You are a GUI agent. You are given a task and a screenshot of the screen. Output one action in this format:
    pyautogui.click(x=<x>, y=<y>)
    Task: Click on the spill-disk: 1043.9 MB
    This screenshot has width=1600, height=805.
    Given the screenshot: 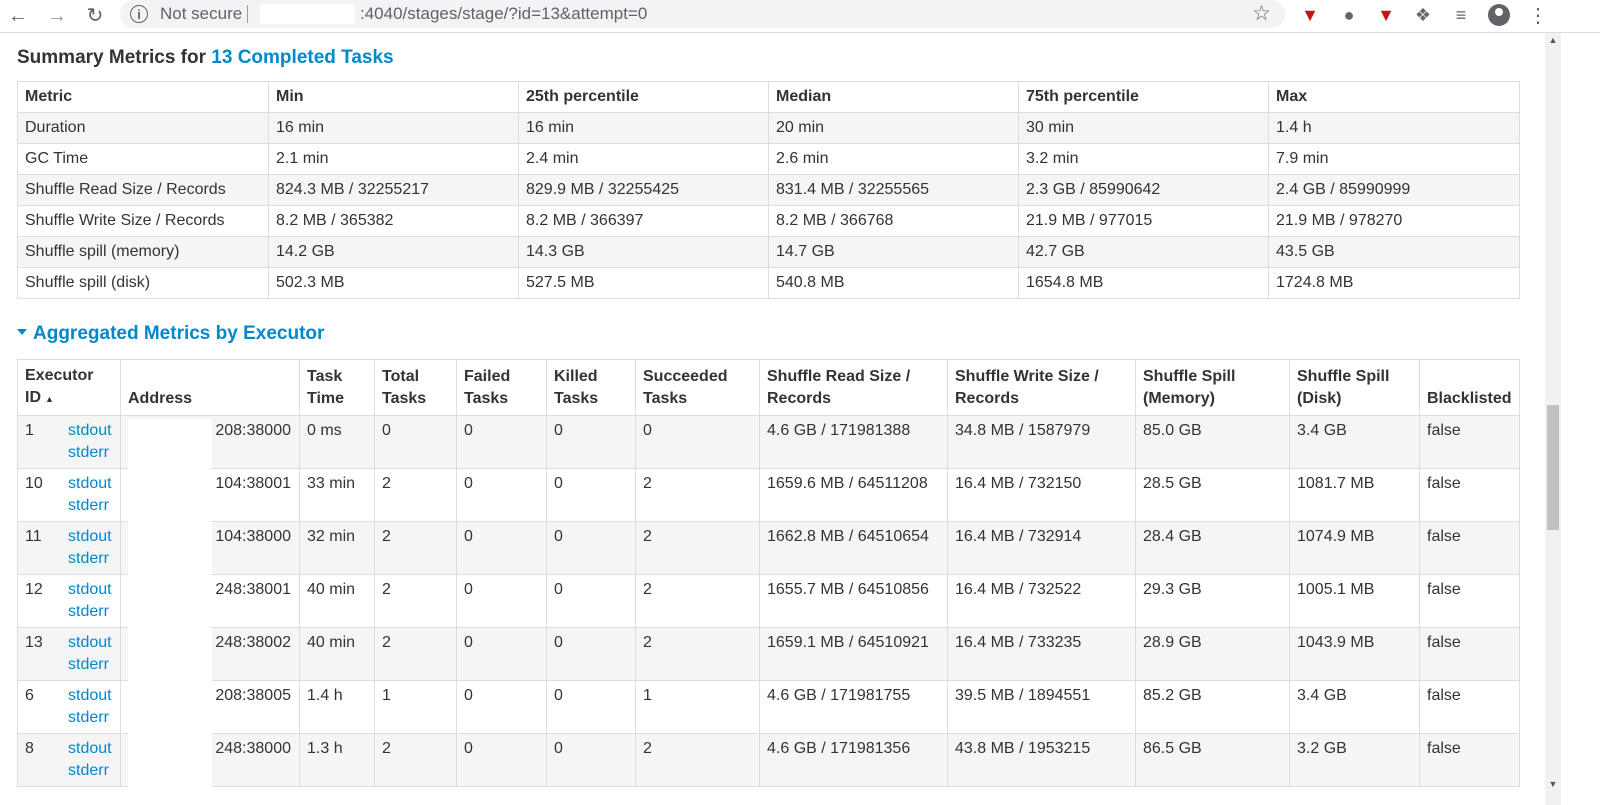 What is the action you would take?
    pyautogui.click(x=1354, y=654)
    